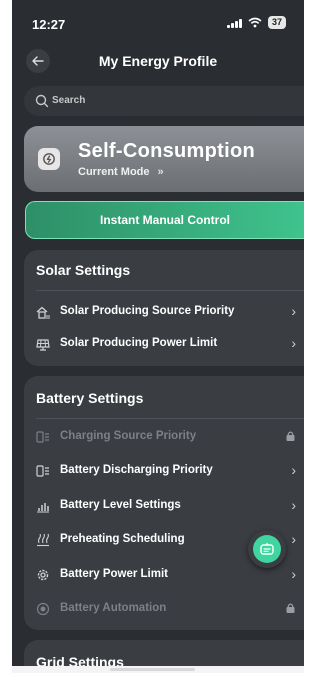 This screenshot has height=673, width=320. What do you see at coordinates (49, 24) in the screenshot?
I see `status-time: 12:27` at bounding box center [49, 24].